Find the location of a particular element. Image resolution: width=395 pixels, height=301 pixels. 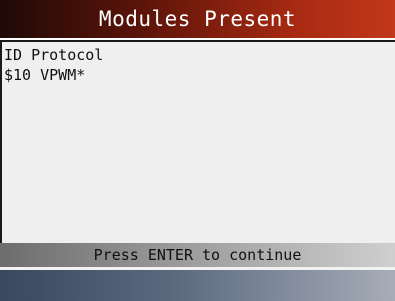

continue-prompt: Press ENTER to continue is located at coordinates (197, 255).